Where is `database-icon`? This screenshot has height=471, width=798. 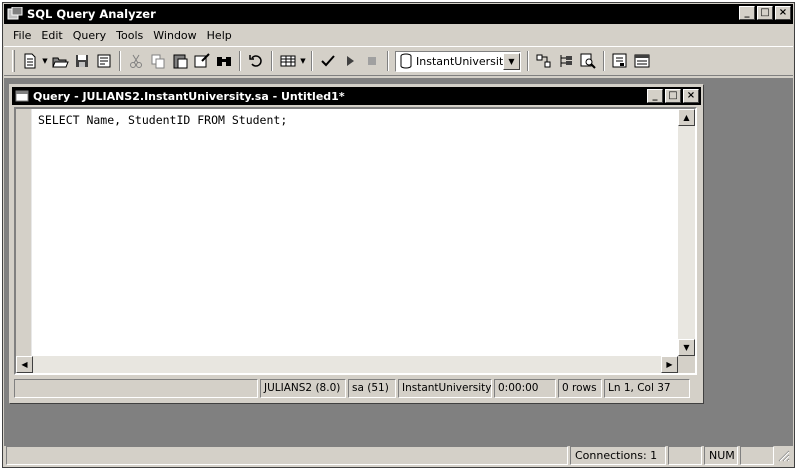 database-icon is located at coordinates (406, 61).